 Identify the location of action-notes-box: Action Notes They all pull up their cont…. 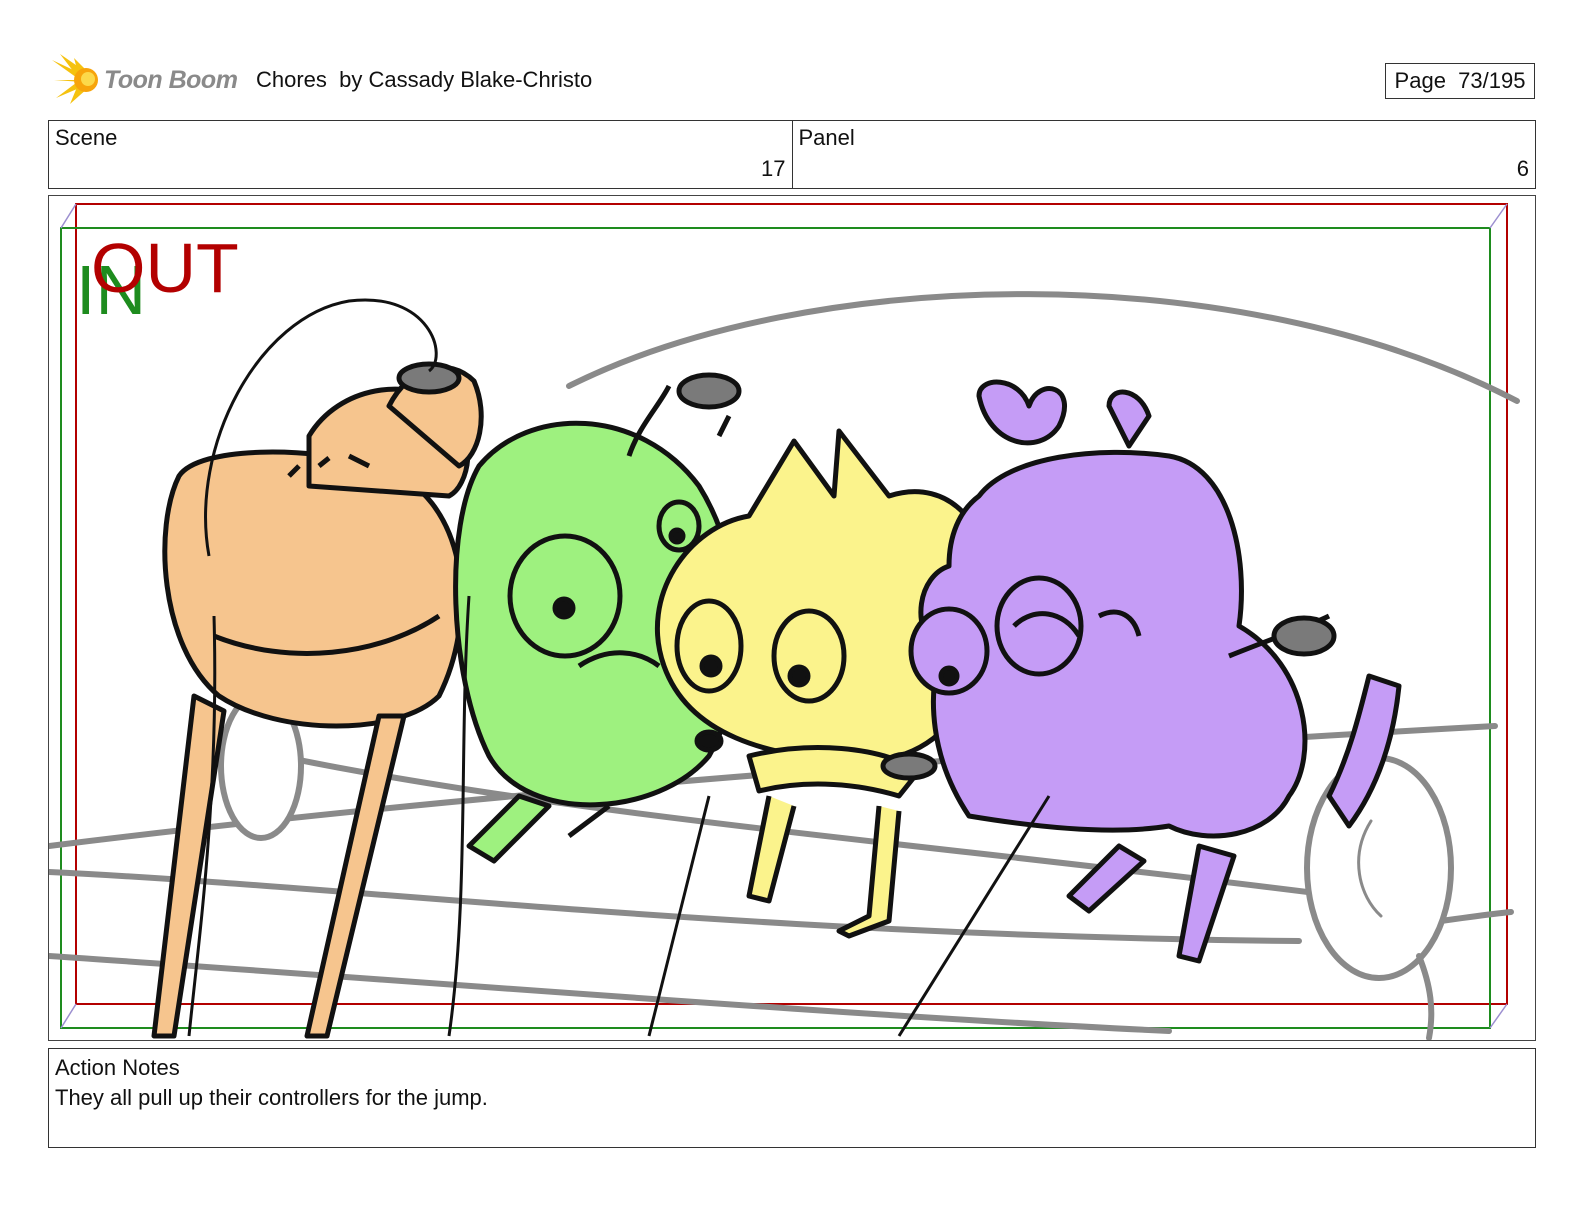
(792, 1098).